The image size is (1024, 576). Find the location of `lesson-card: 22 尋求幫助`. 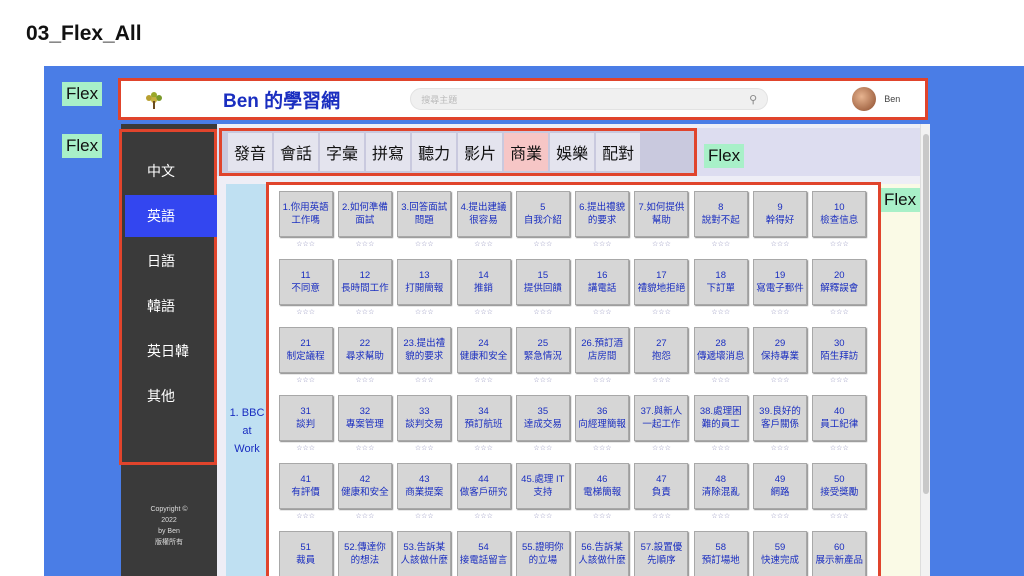

lesson-card: 22 尋求幫助 is located at coordinates (364, 350).